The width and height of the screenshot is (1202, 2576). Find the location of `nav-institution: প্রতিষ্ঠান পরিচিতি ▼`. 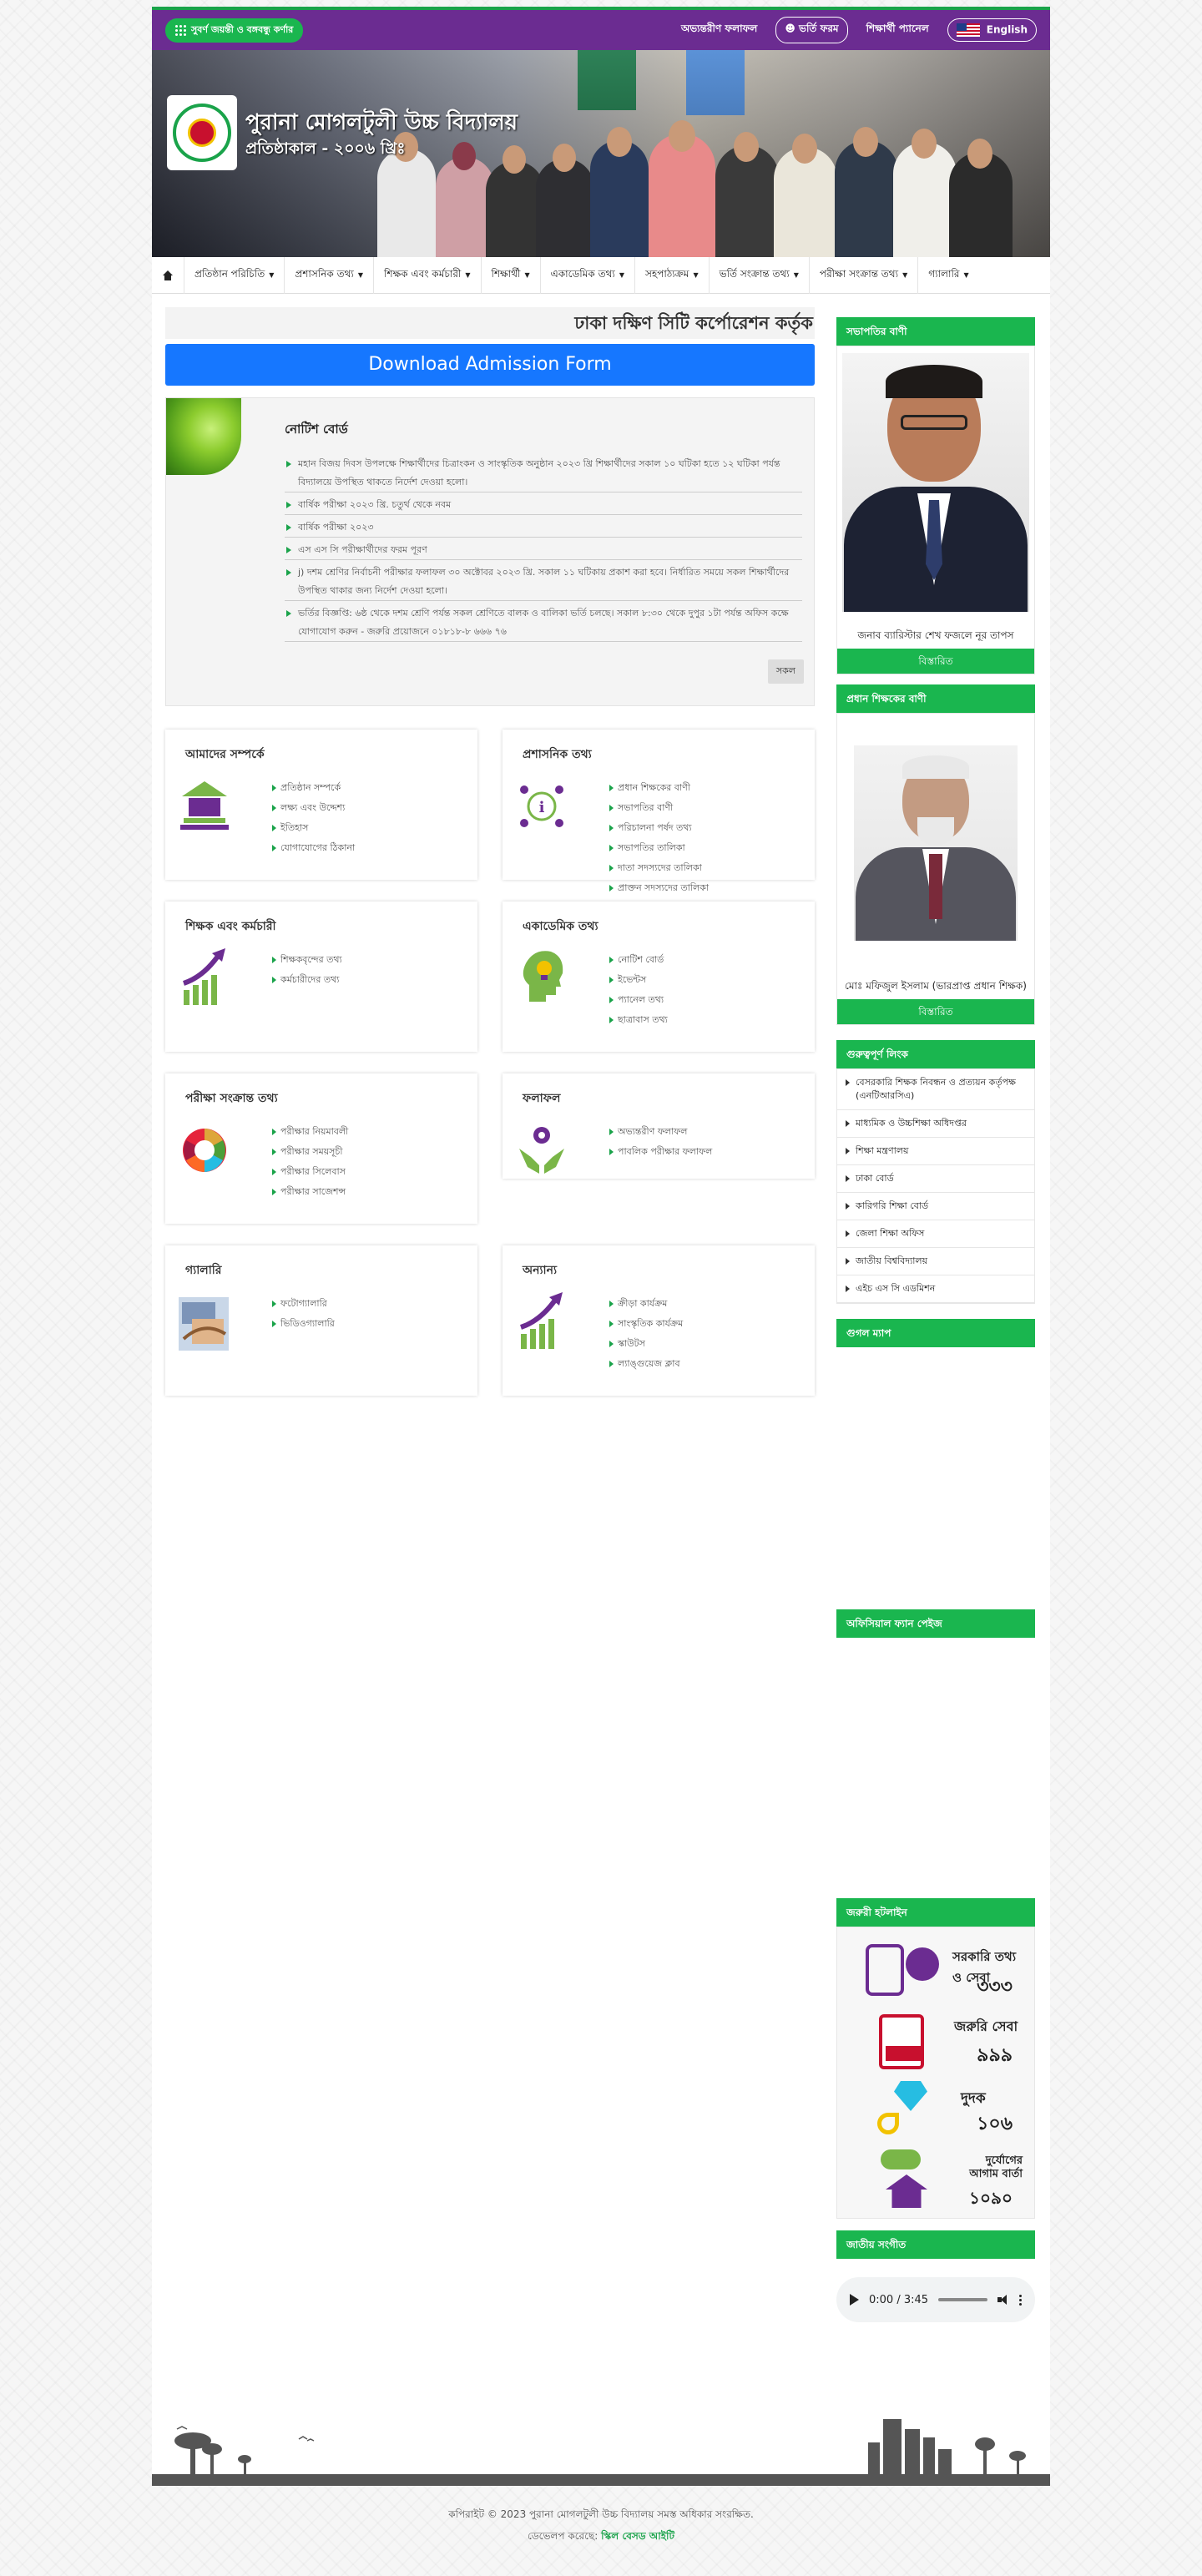

nav-institution: প্রতিষ্ঠান পরিচিতি ▼ is located at coordinates (234, 275).